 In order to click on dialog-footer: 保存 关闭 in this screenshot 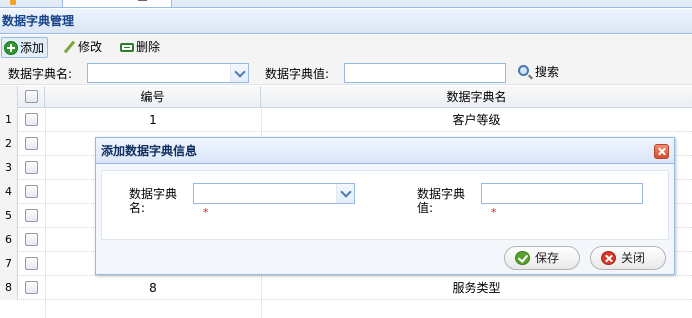, I will do `click(385, 258)`.